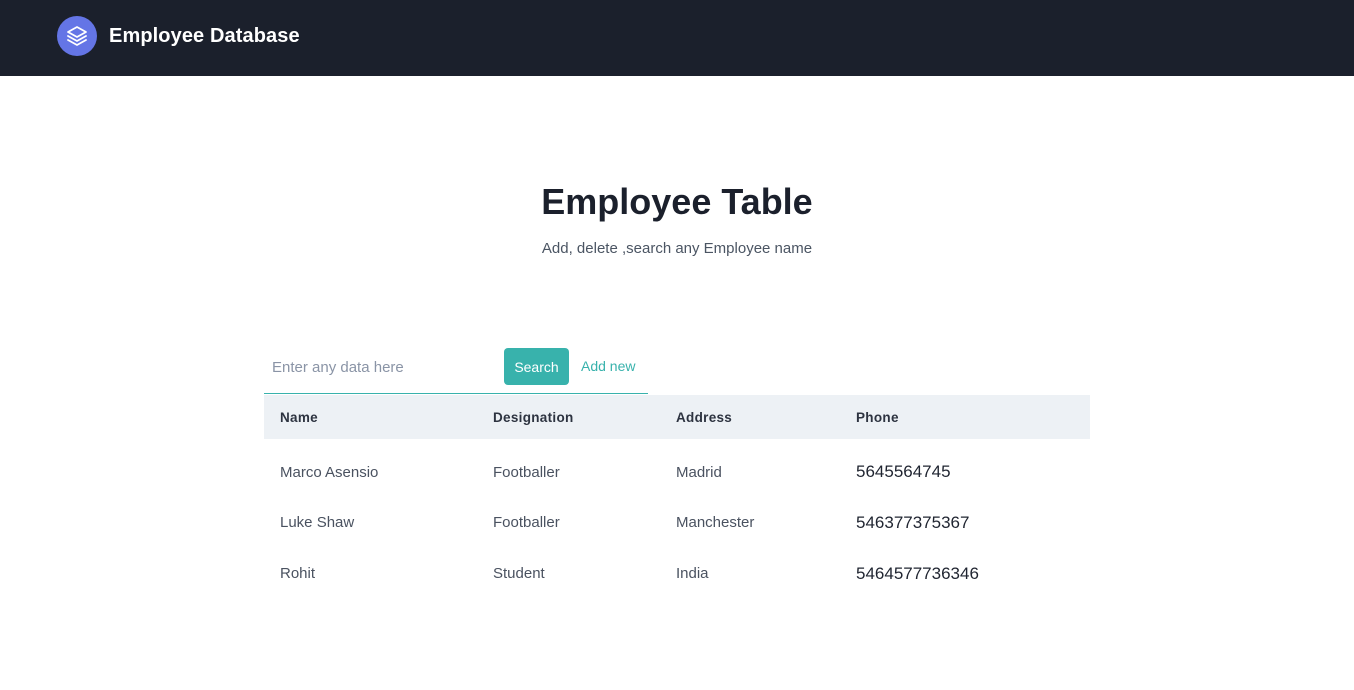 The height and width of the screenshot is (690, 1354). I want to click on search-bar: Search Add new, so click(456, 371).